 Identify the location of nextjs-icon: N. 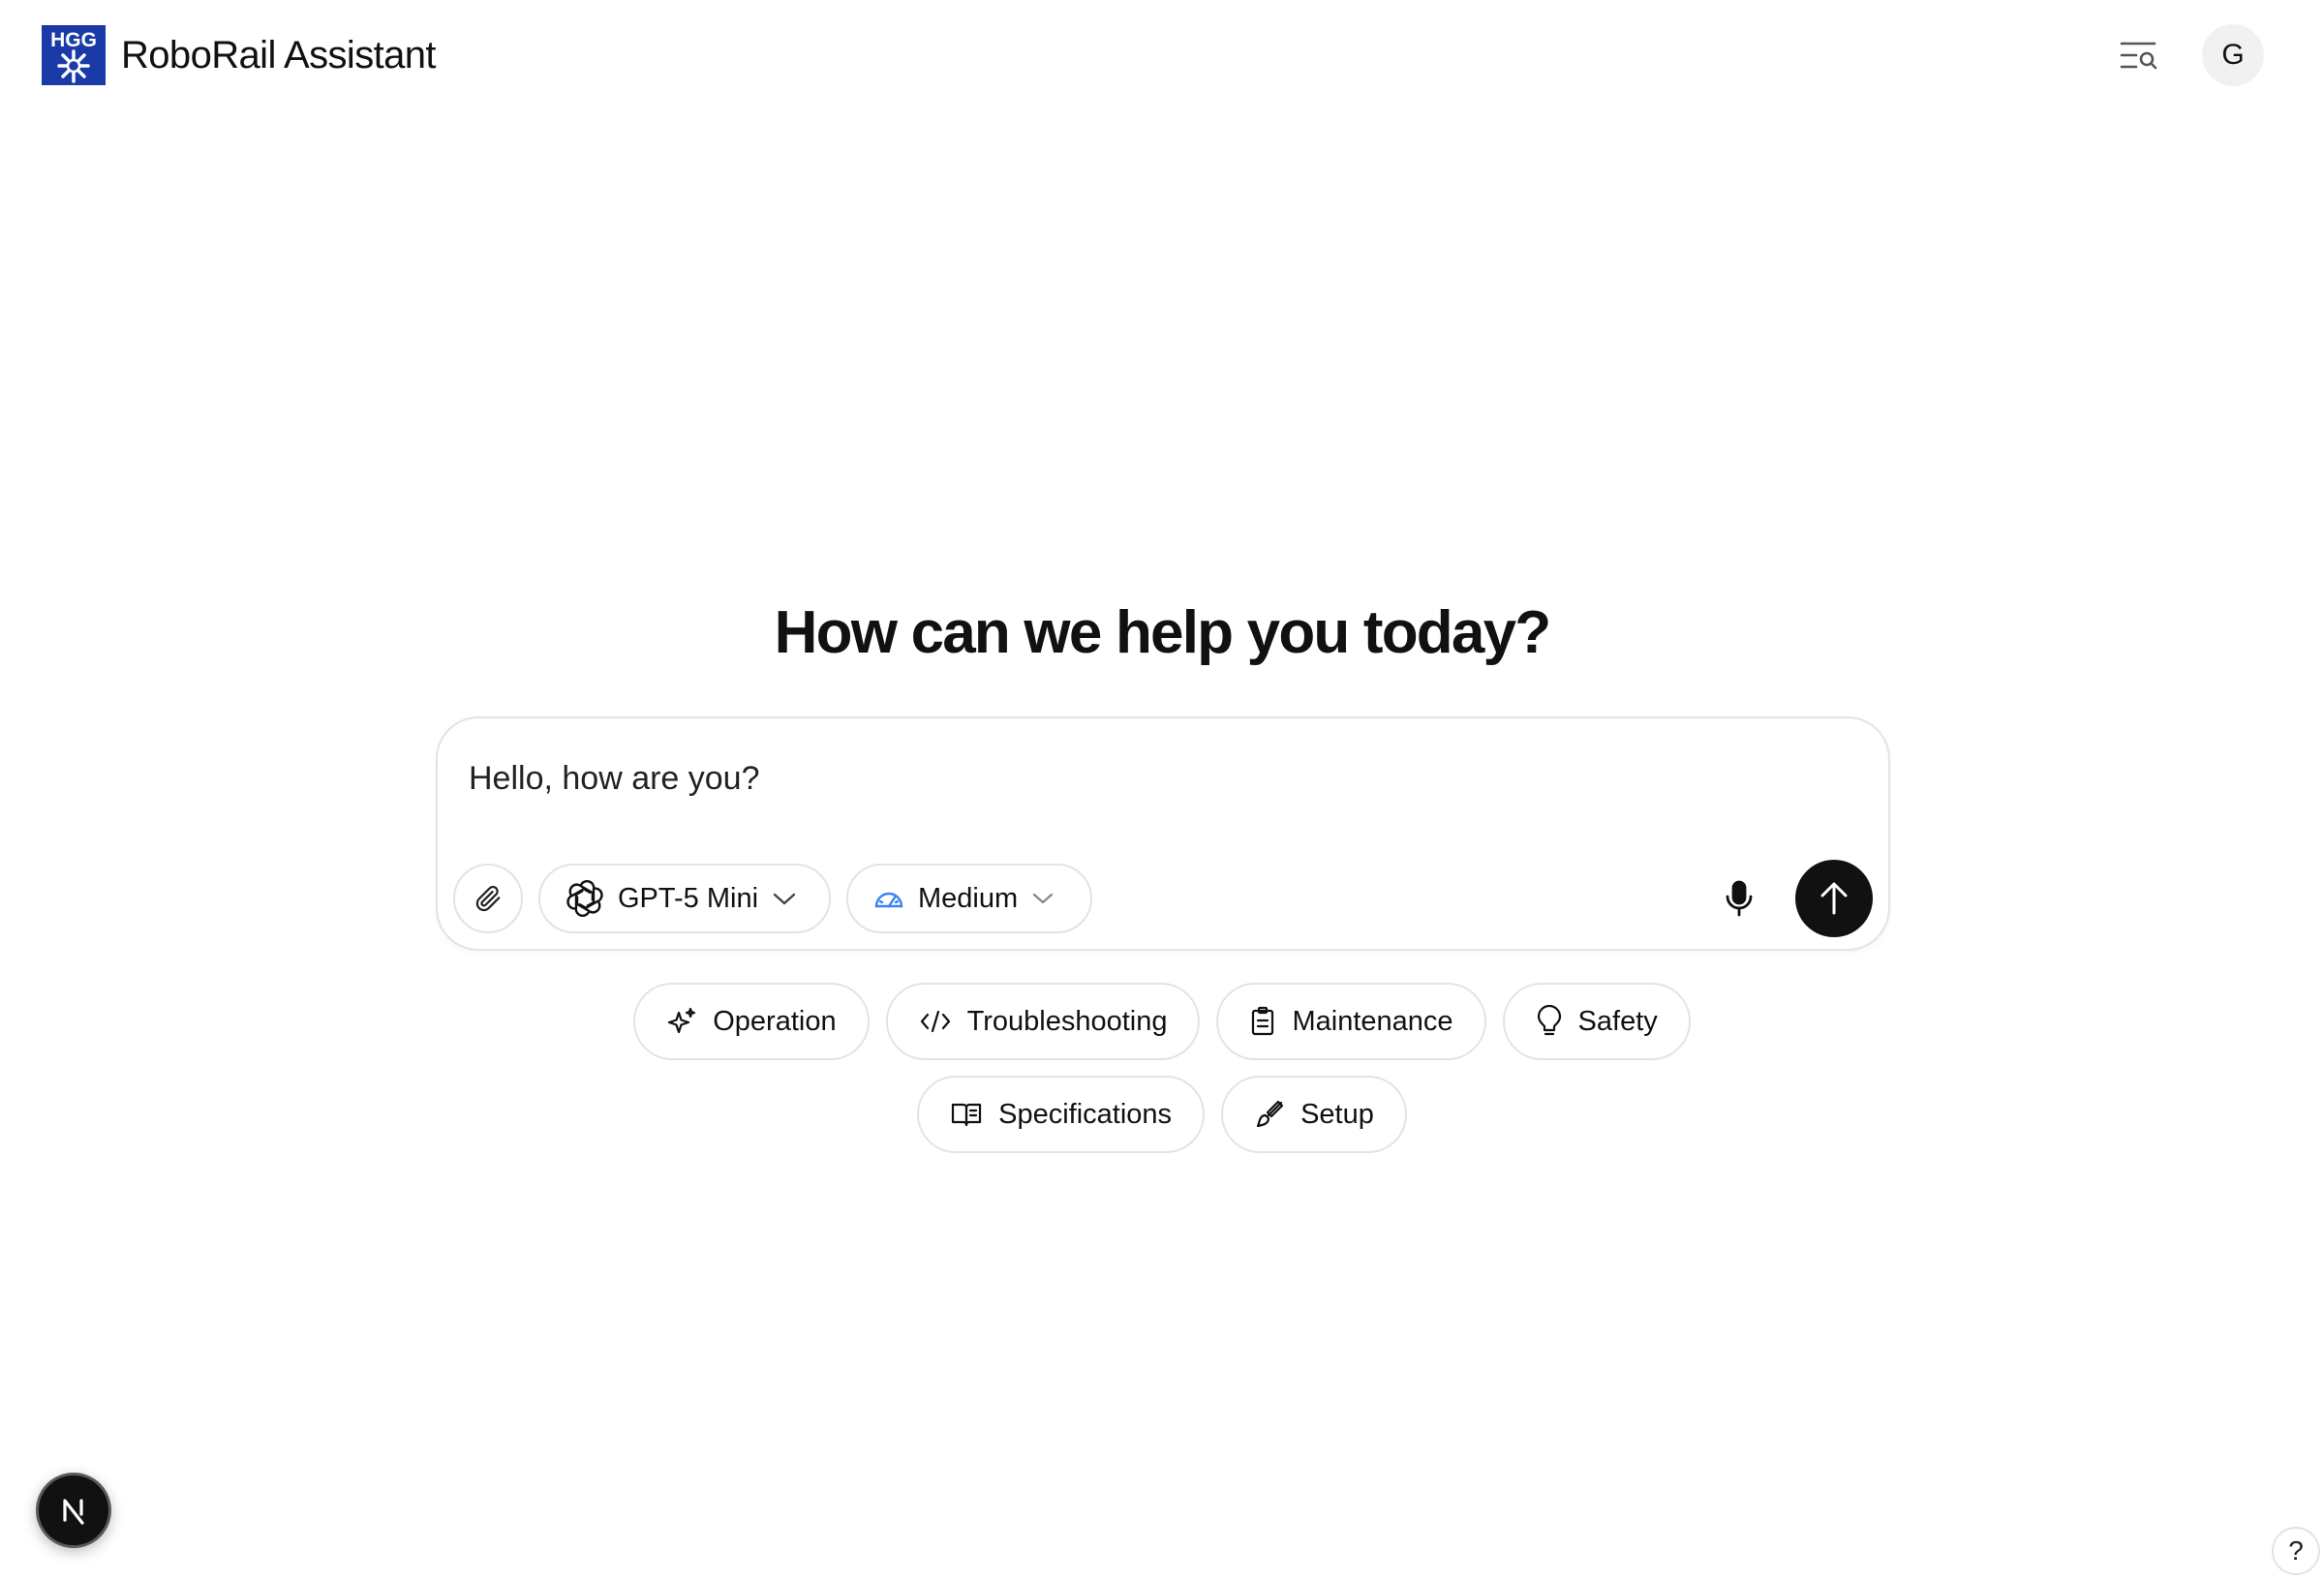
(69, 1508).